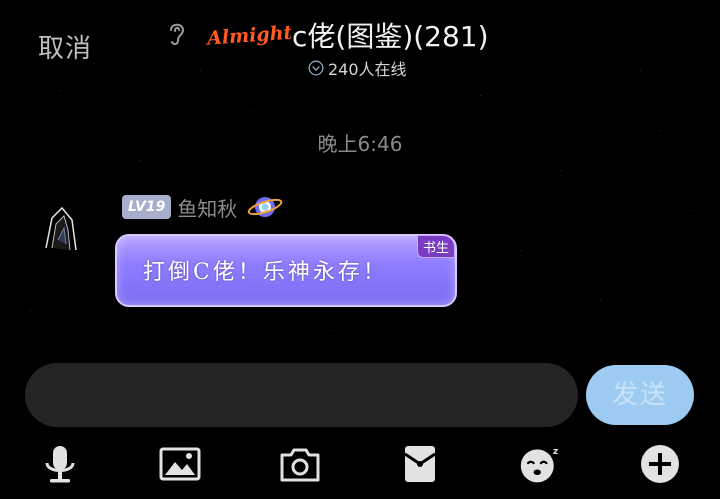 The width and height of the screenshot is (720, 499). I want to click on online-count: 240人在线, so click(357, 68).